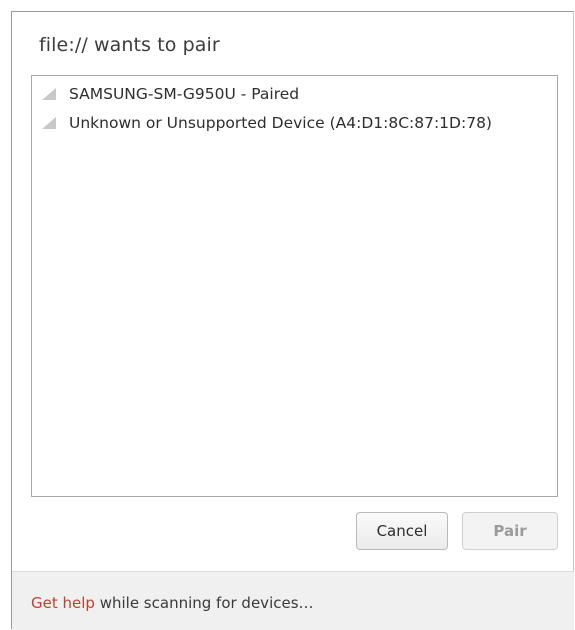  Describe the element at coordinates (63, 603) in the screenshot. I see `get-help-link: Get help` at that location.